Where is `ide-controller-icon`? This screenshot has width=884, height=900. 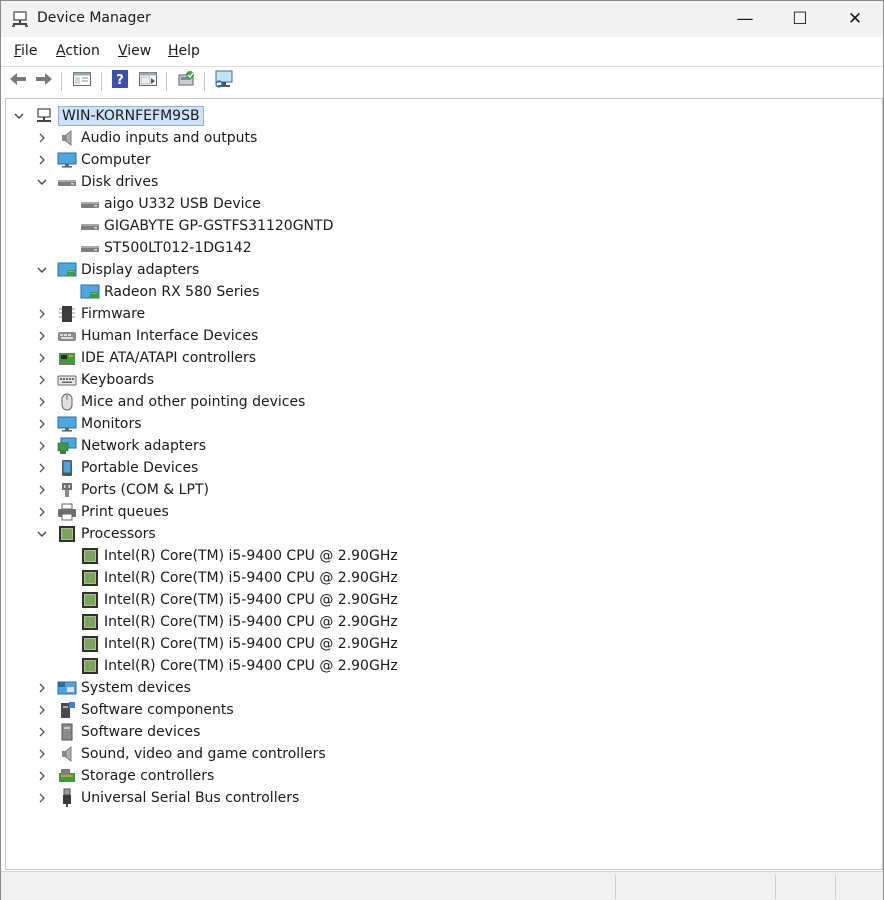 ide-controller-icon is located at coordinates (67, 358).